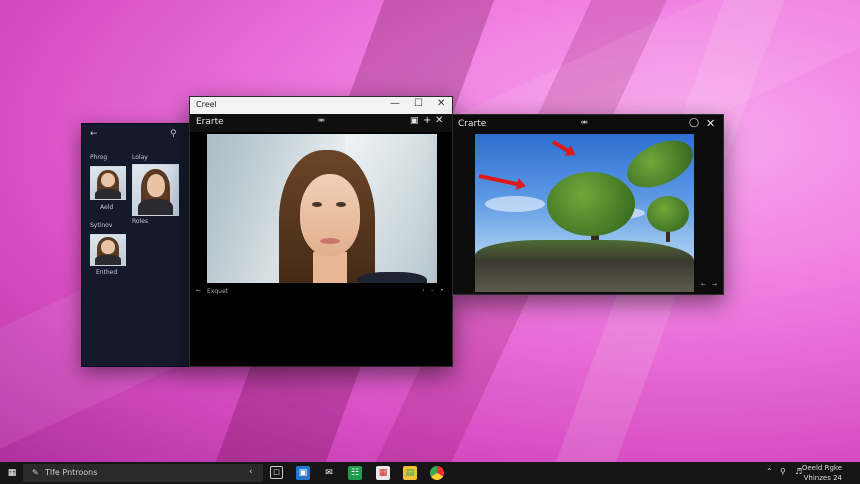  Describe the element at coordinates (143, 473) in the screenshot. I see `taskbar-search-box: ✎ Tlfe Pntroons ‹` at that location.